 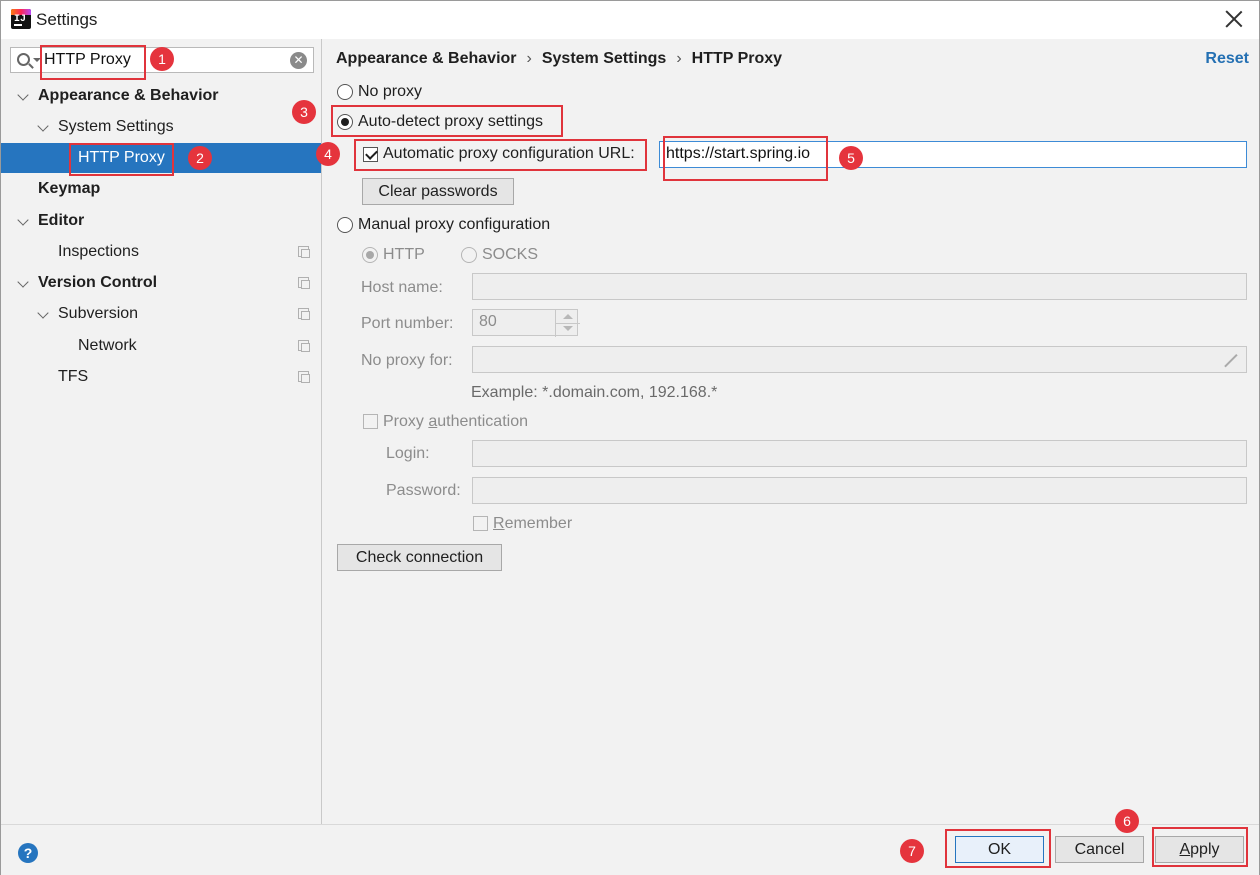 I want to click on sidebar-item-label: Network, so click(x=107, y=345).